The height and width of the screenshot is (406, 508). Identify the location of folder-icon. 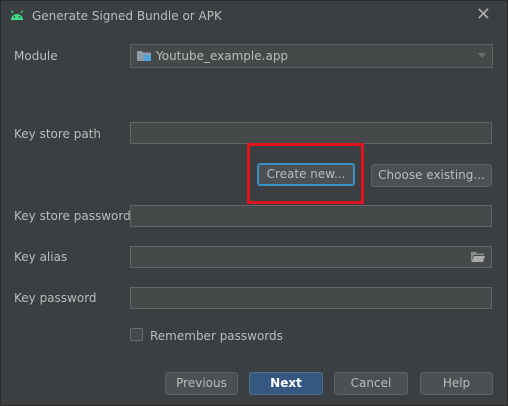
(144, 56).